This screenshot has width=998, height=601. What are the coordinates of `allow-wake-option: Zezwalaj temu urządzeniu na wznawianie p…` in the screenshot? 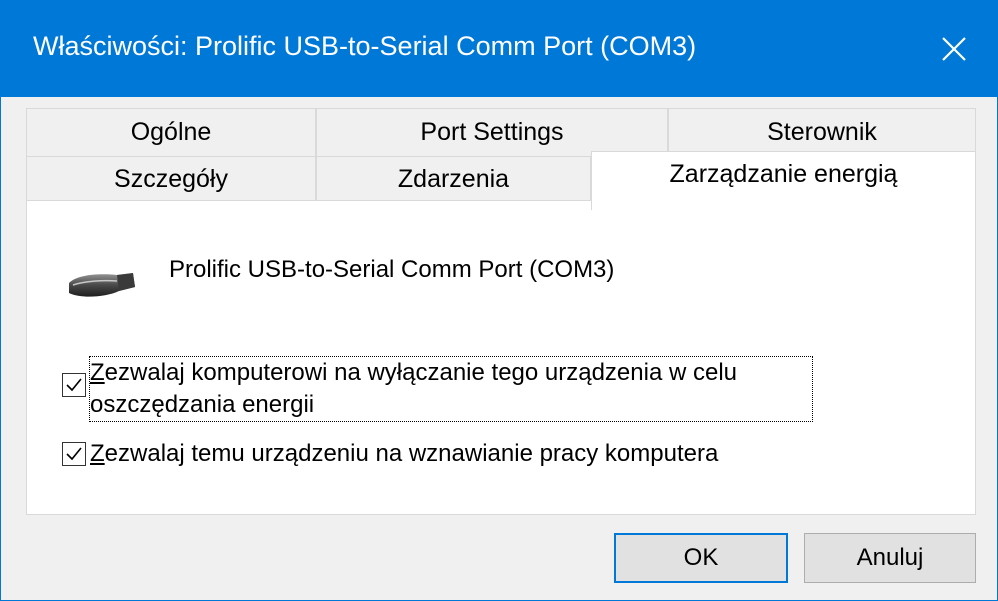 It's located at (390, 454).